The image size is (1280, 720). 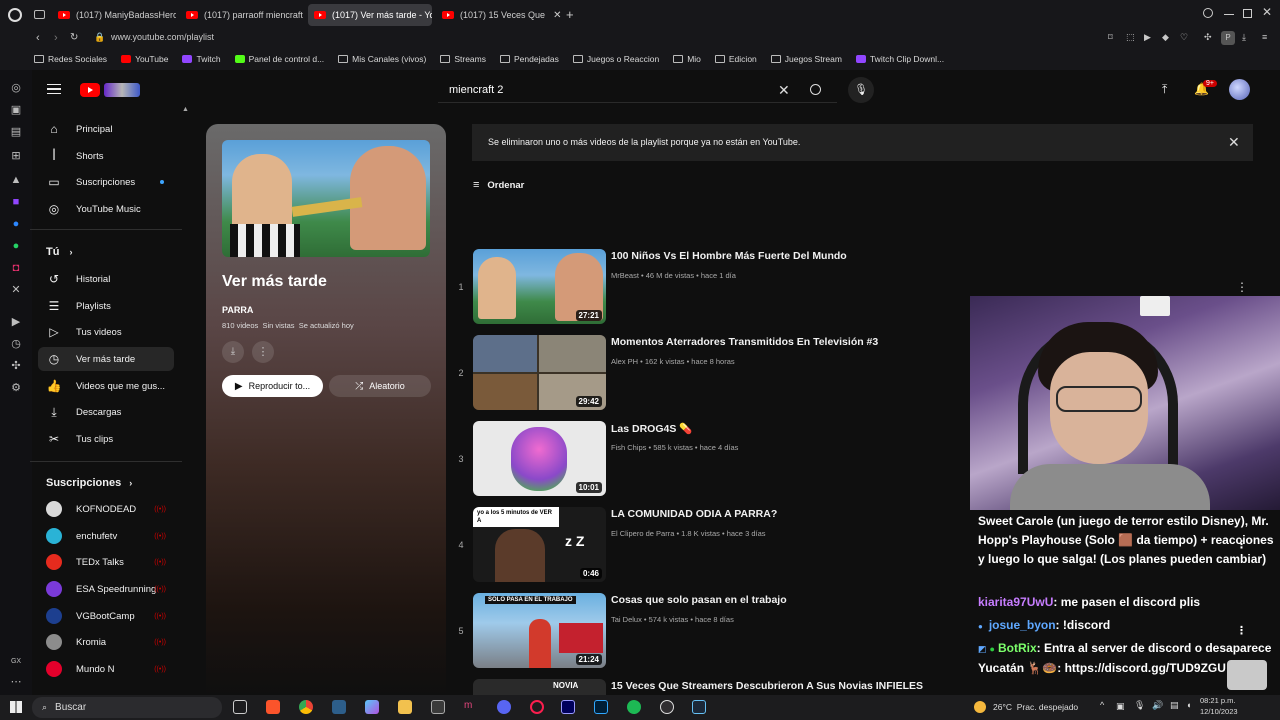 What do you see at coordinates (16, 388) in the screenshot?
I see `settings-sidebar-icon: ⚙` at bounding box center [16, 388].